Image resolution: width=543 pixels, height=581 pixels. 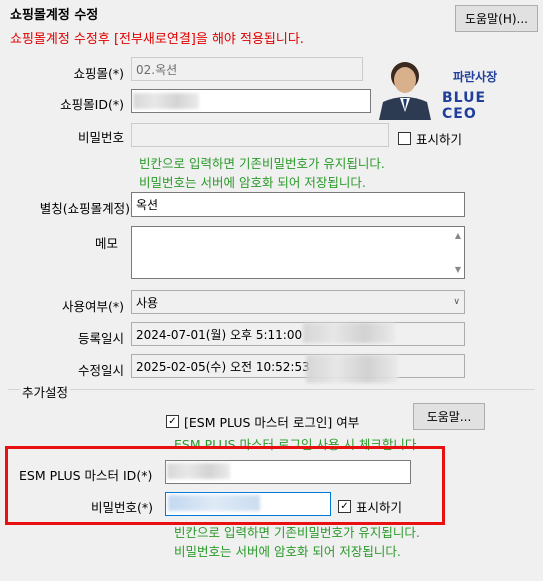 I want to click on esm-password-hint-1: 빈칸으로 입력하면 기존비밀번호가 유지됩니다., so click(x=297, y=532).